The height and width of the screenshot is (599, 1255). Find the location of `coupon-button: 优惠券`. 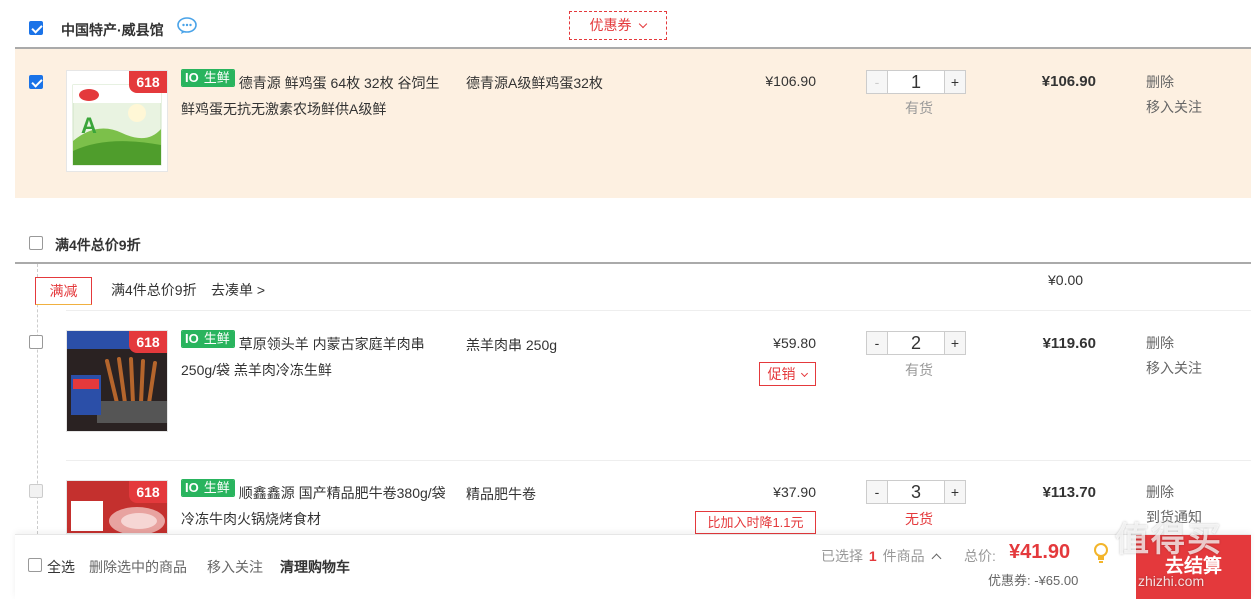

coupon-button: 优惠券 is located at coordinates (618, 25).